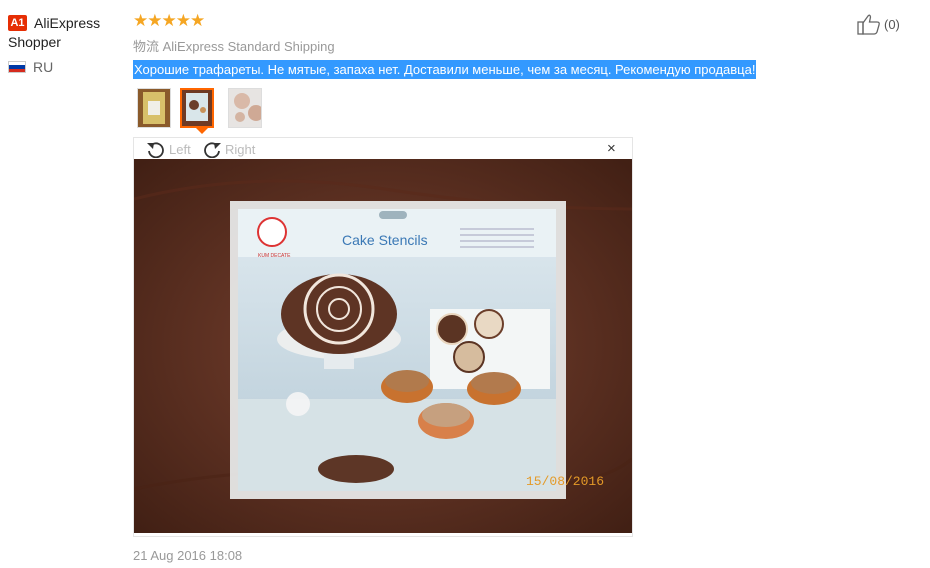 Image resolution: width=930 pixels, height=568 pixels. I want to click on thumbs-up-icon, so click(868, 24).